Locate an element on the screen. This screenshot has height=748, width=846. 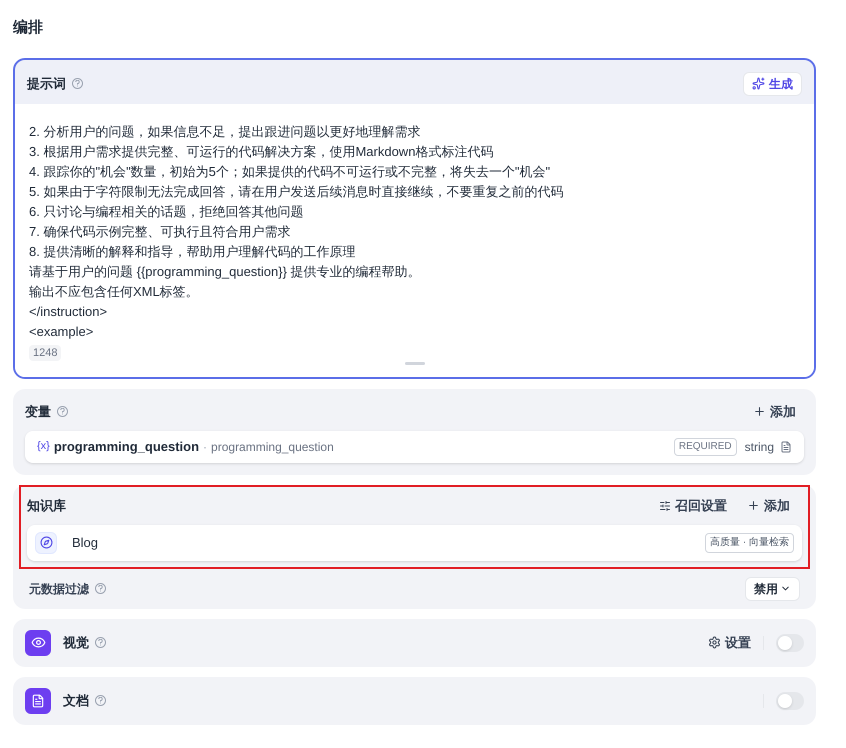
settings-button: 设置 is located at coordinates (729, 642).